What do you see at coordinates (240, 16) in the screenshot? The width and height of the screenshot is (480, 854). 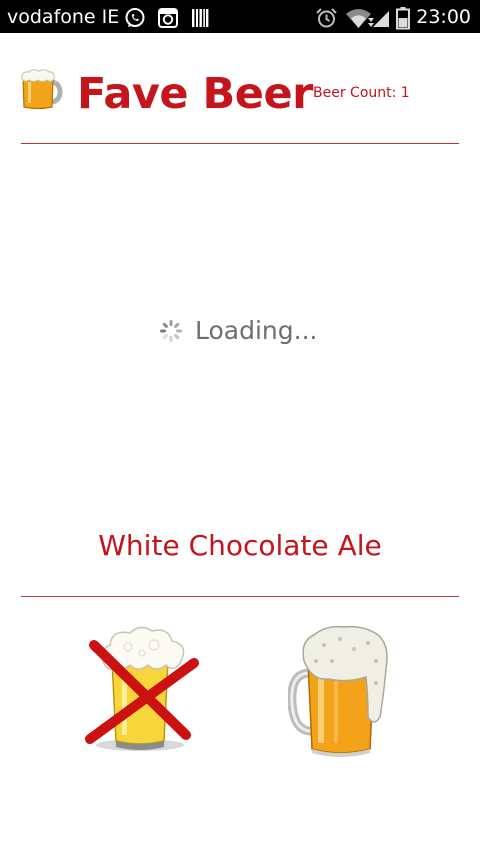 I see `status-bar: vodafone IE 23:00` at bounding box center [240, 16].